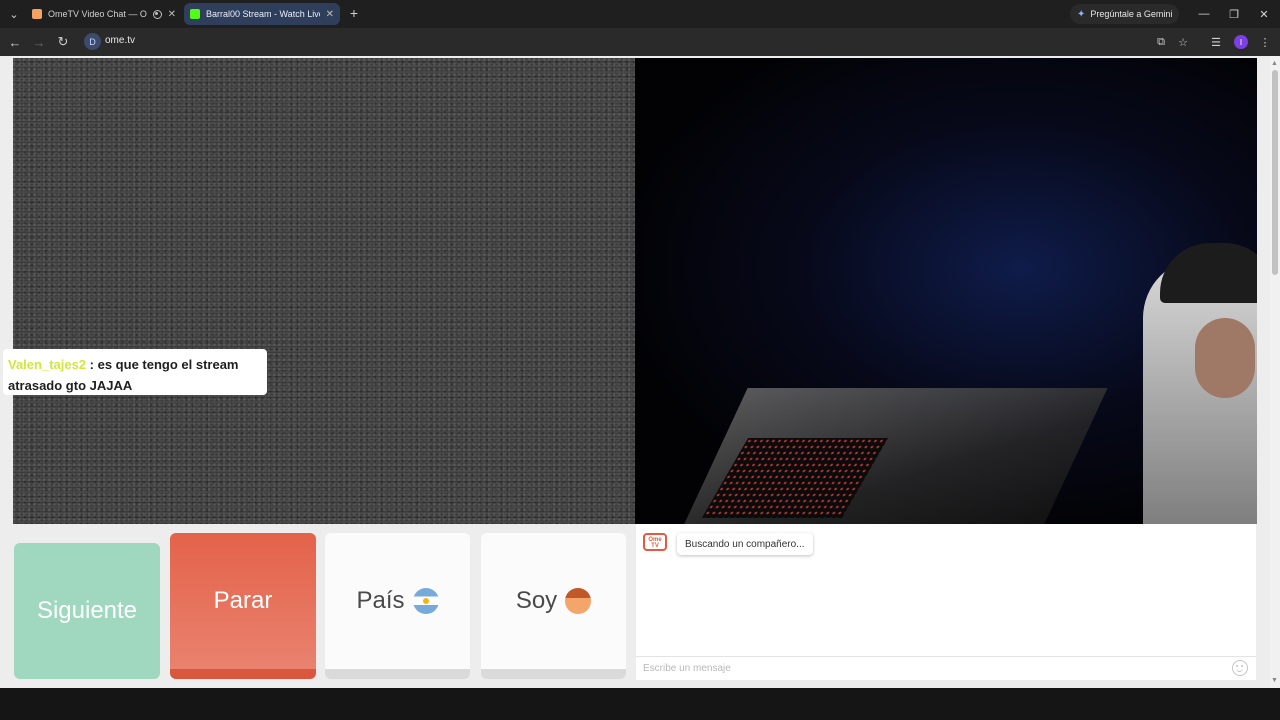  What do you see at coordinates (63, 42) in the screenshot?
I see `reload-icon: ↻` at bounding box center [63, 42].